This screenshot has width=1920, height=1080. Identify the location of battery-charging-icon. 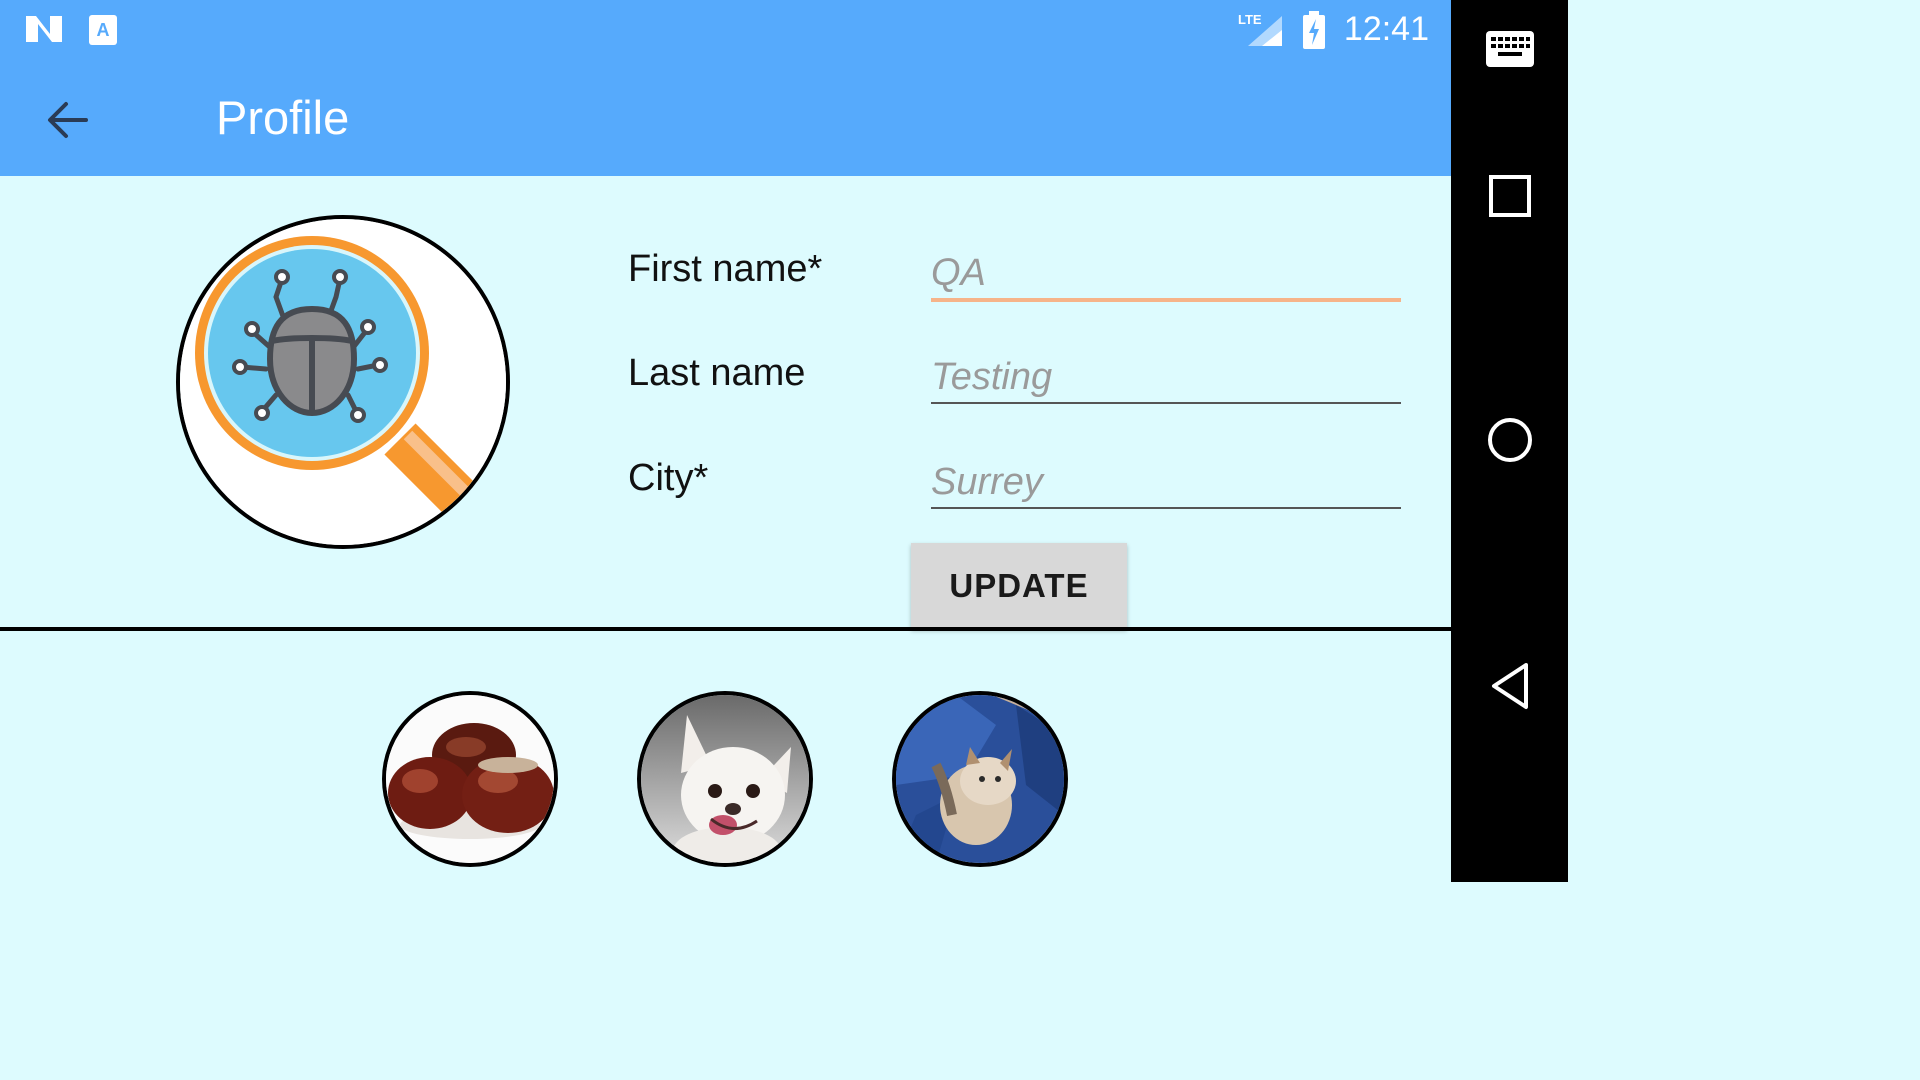
(1314, 30).